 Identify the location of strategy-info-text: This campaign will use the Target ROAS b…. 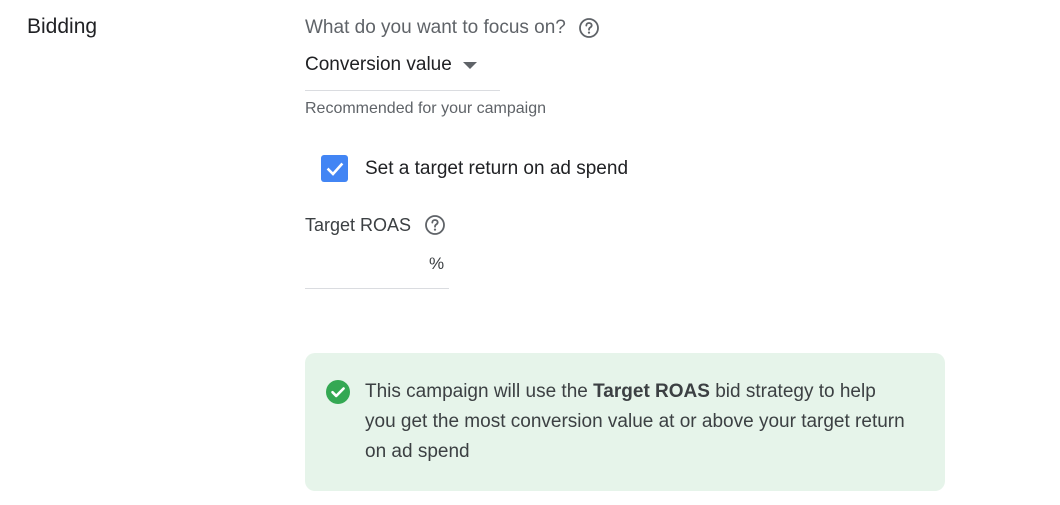
(635, 422).